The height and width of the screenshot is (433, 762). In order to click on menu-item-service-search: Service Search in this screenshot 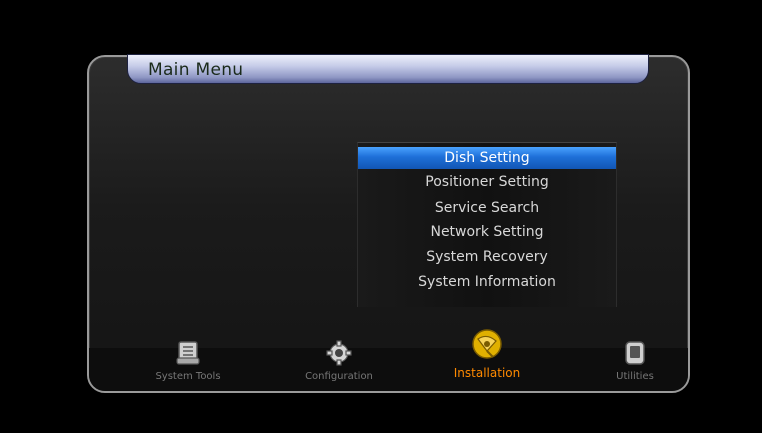, I will do `click(487, 208)`.